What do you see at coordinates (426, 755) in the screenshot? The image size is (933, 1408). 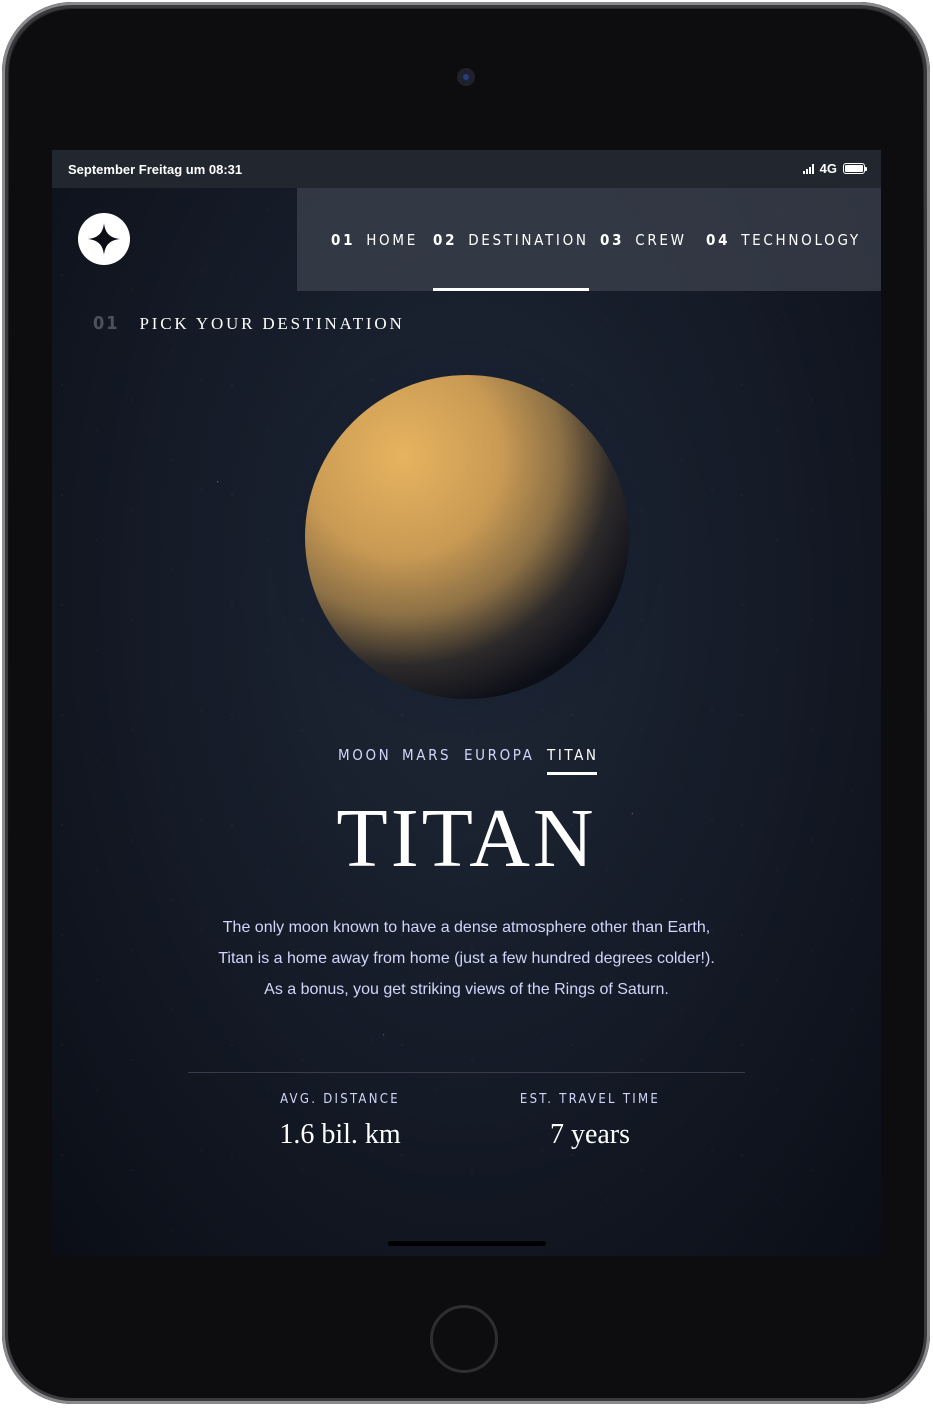 I see `tab-mars: MARS` at bounding box center [426, 755].